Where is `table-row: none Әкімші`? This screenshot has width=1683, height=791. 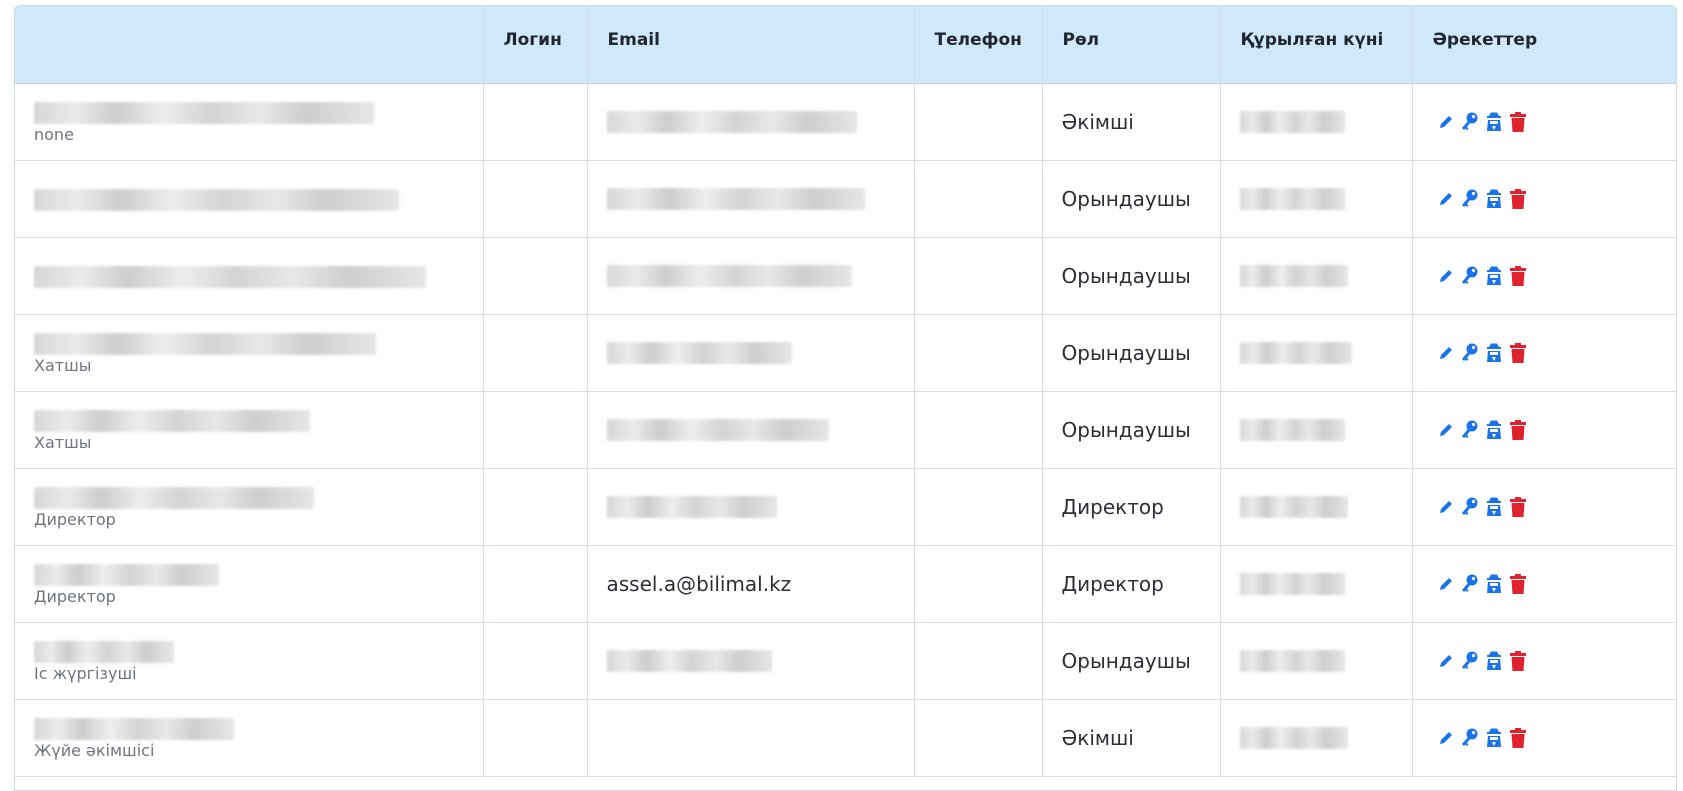
table-row: none Әкімші is located at coordinates (845, 122).